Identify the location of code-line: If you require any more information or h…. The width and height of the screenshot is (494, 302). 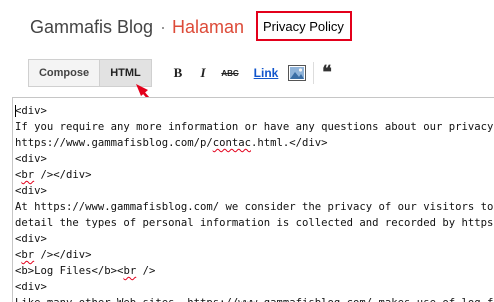
(254, 127).